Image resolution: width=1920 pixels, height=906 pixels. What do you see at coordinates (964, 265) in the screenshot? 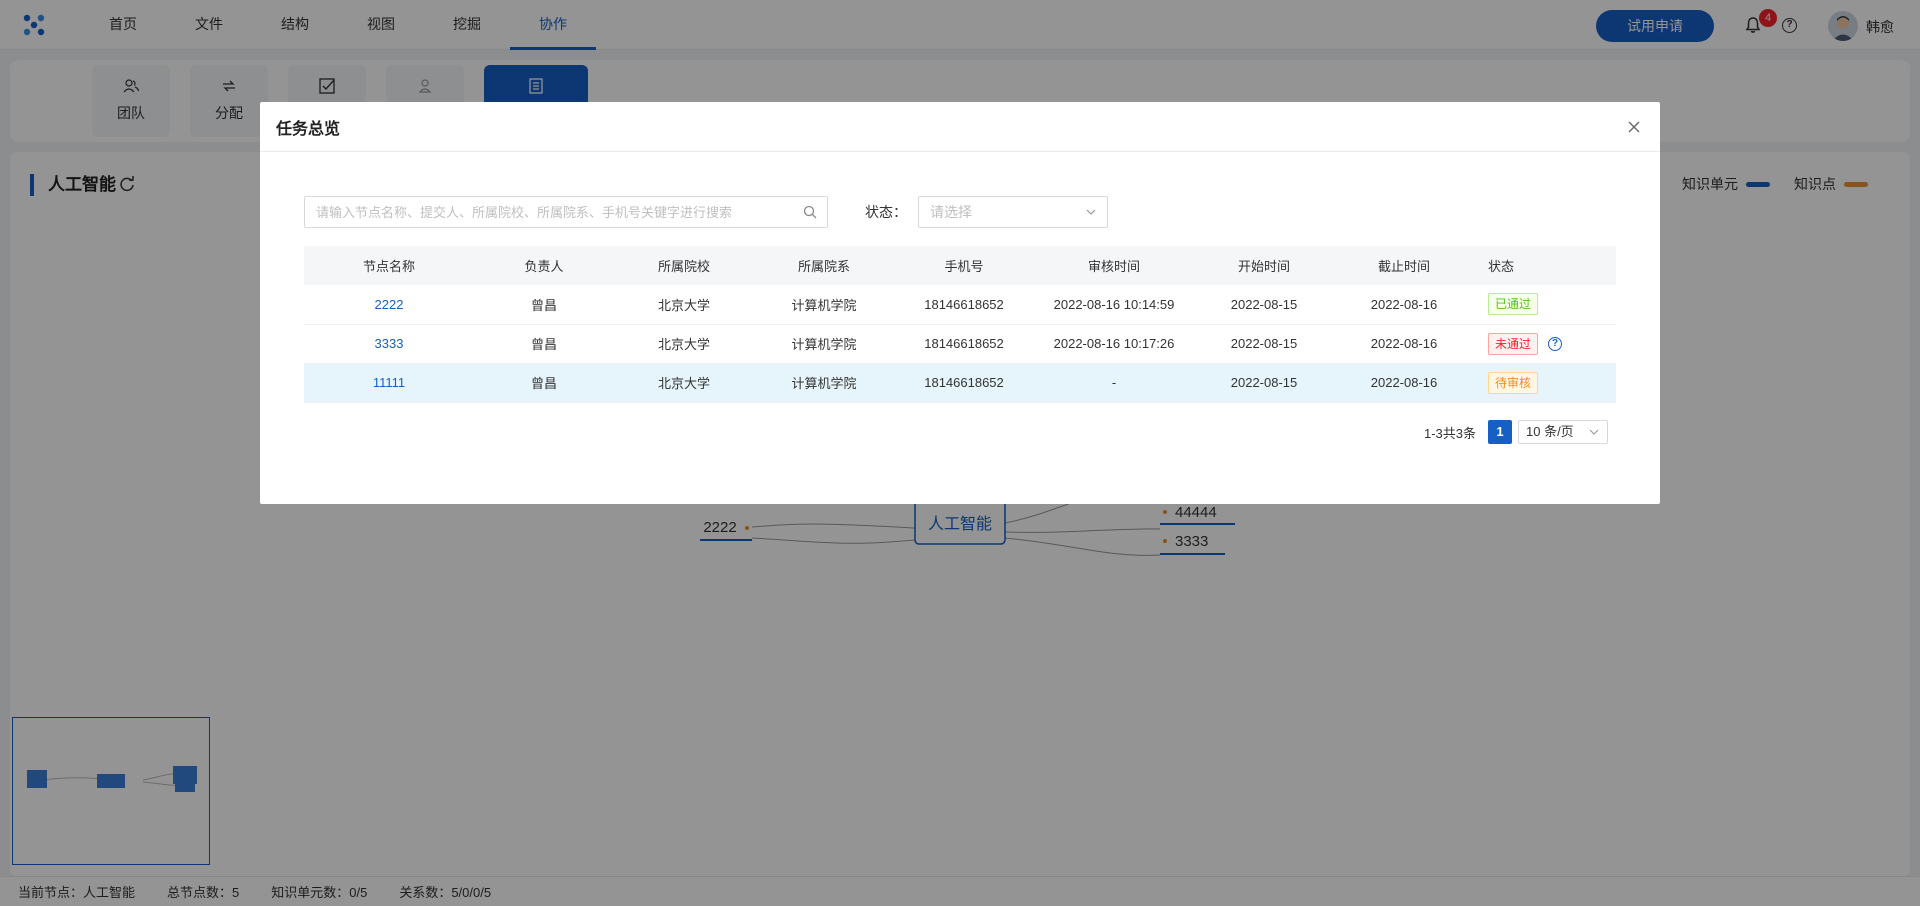
I see `col-phone: 手机号` at bounding box center [964, 265].